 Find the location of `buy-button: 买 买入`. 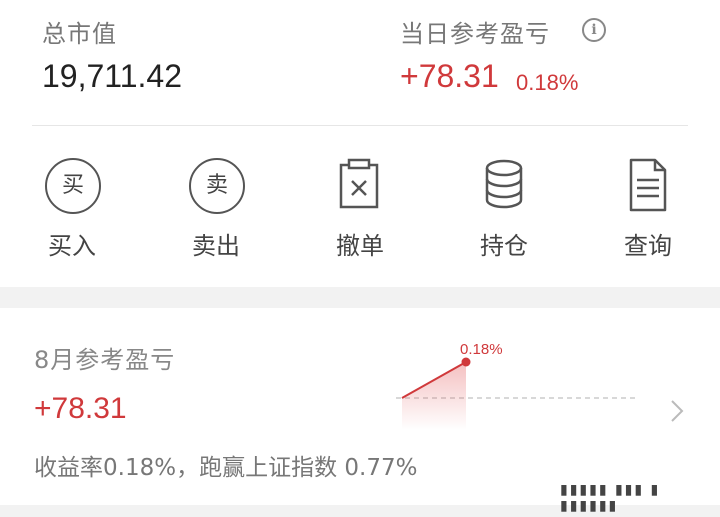

buy-button: 买 买入 is located at coordinates (71, 211).